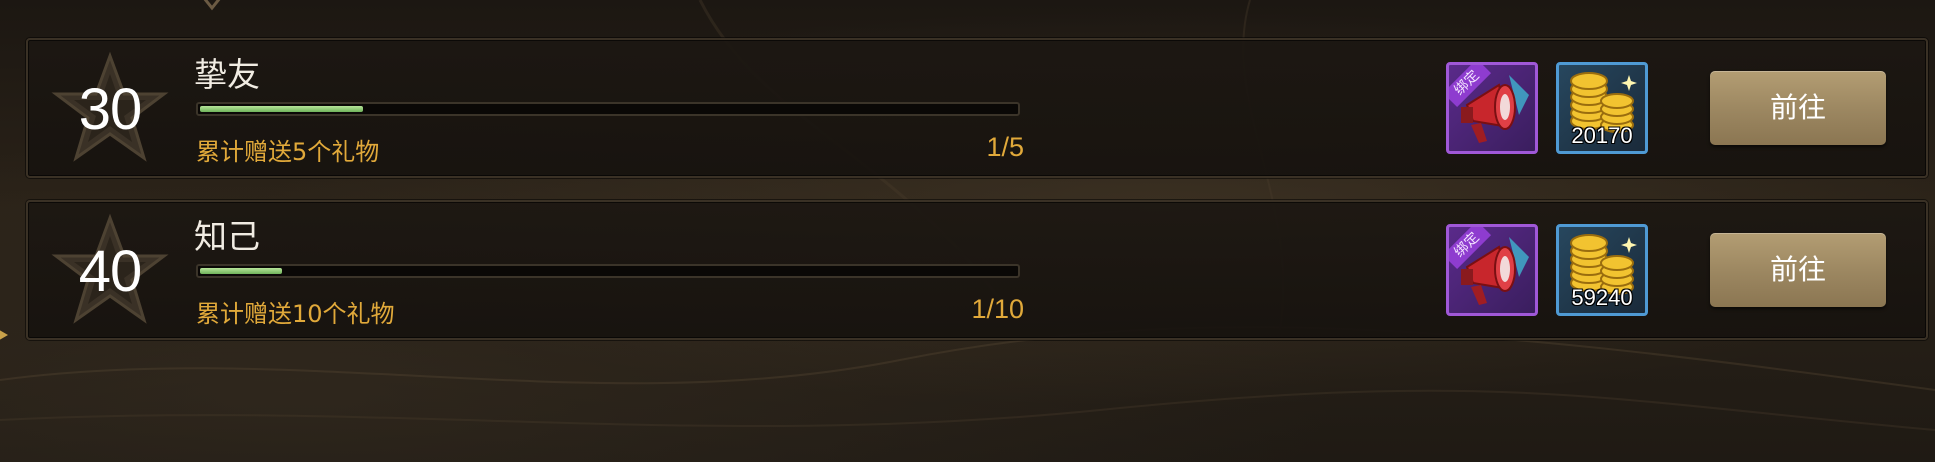 The width and height of the screenshot is (1935, 462). What do you see at coordinates (4, 335) in the screenshot?
I see `left-ornament-icon` at bounding box center [4, 335].